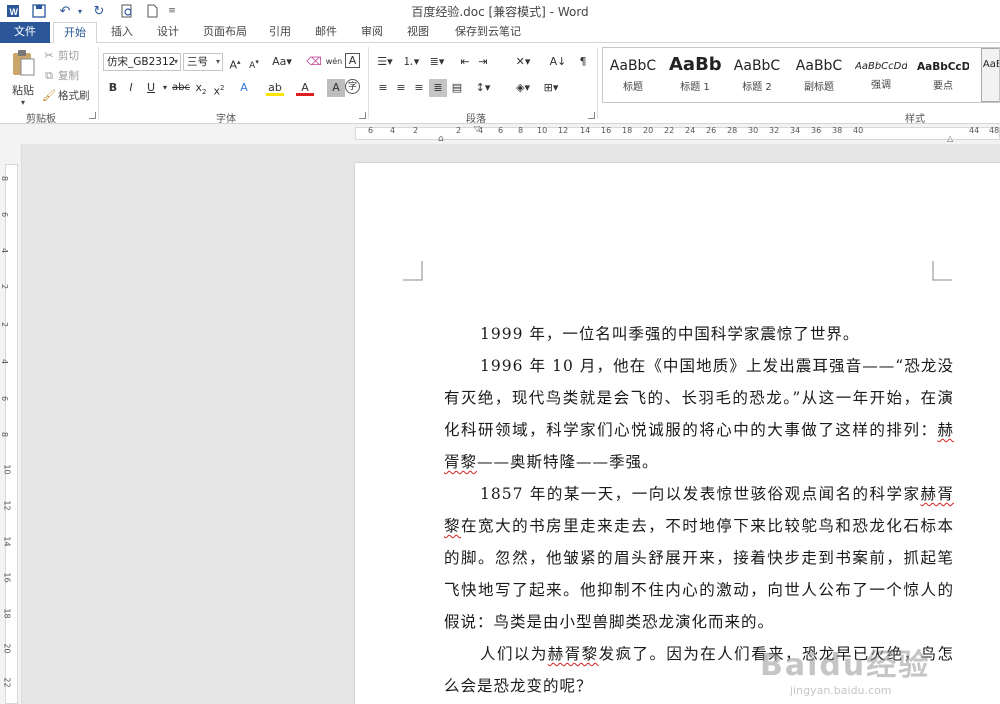  What do you see at coordinates (314, 62) in the screenshot?
I see `clear-formatting-icon: ⌫` at bounding box center [314, 62].